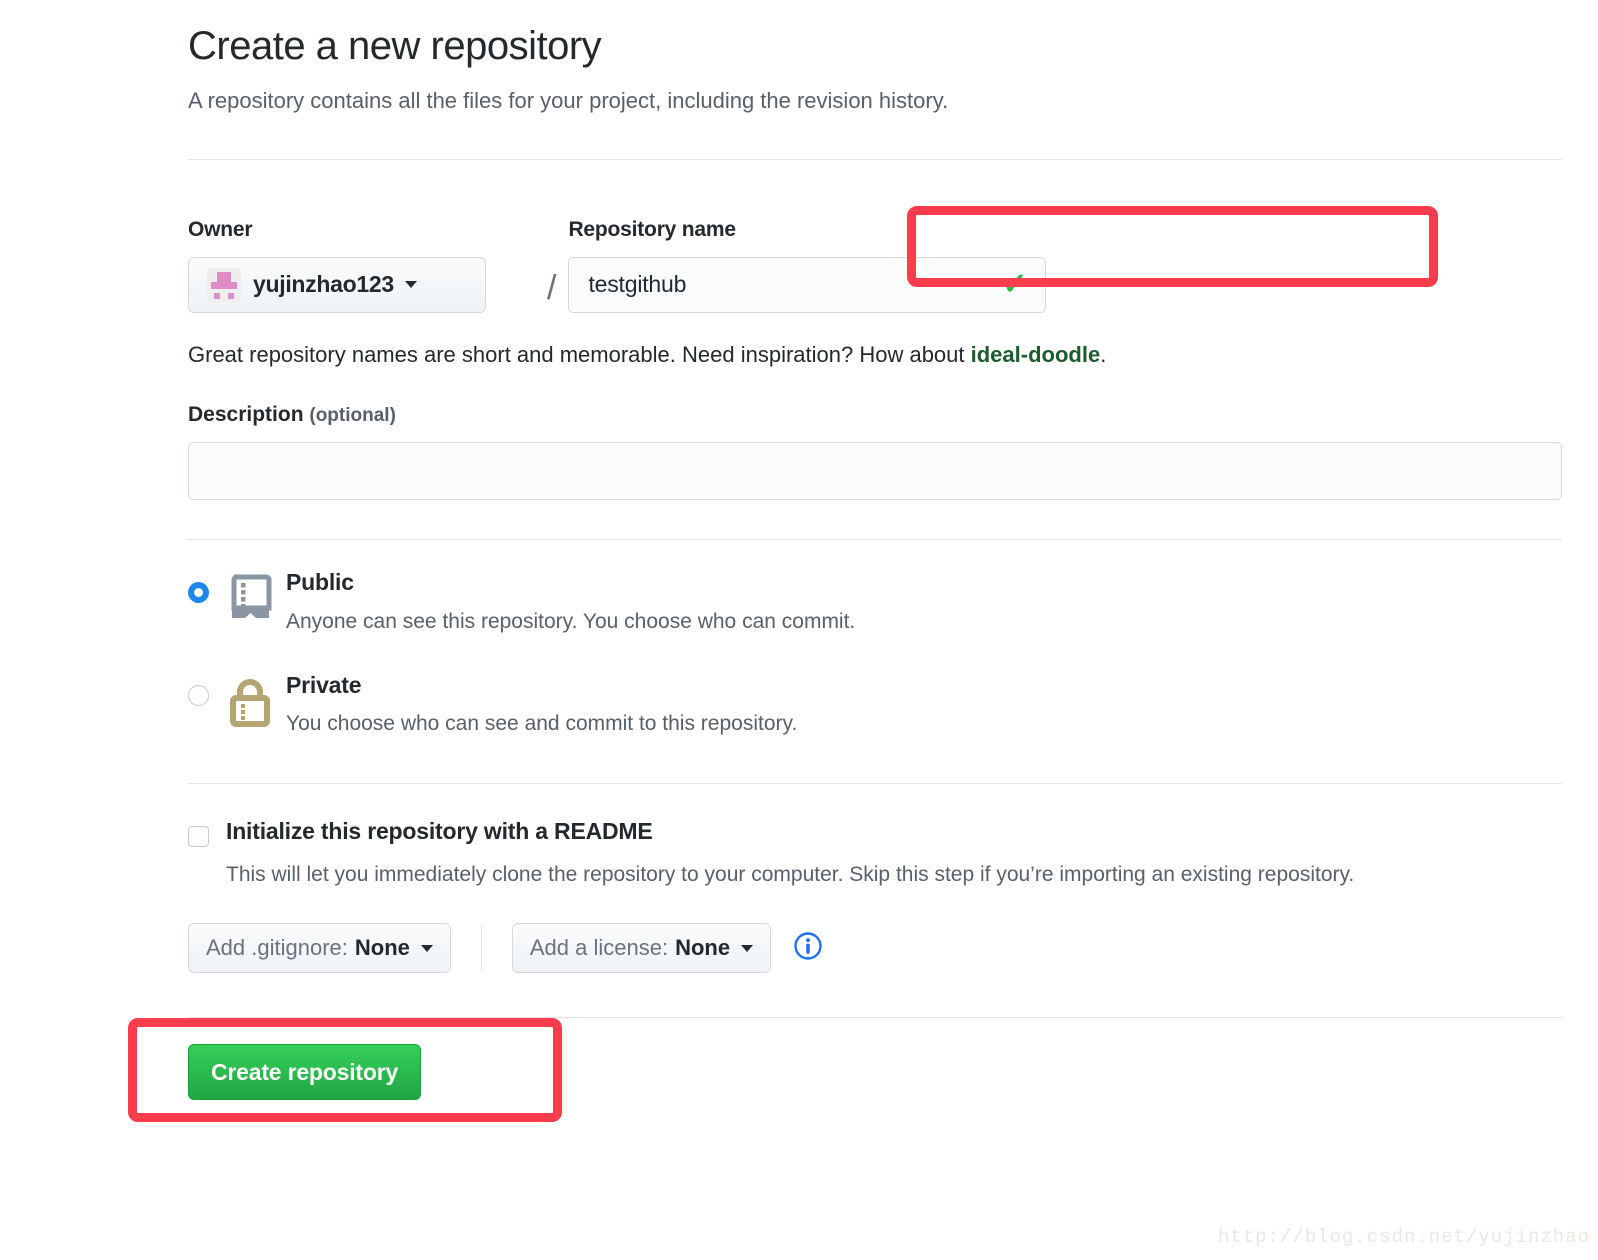 The height and width of the screenshot is (1260, 1598). Describe the element at coordinates (250, 600) in the screenshot. I see `repo-book-icon` at that location.